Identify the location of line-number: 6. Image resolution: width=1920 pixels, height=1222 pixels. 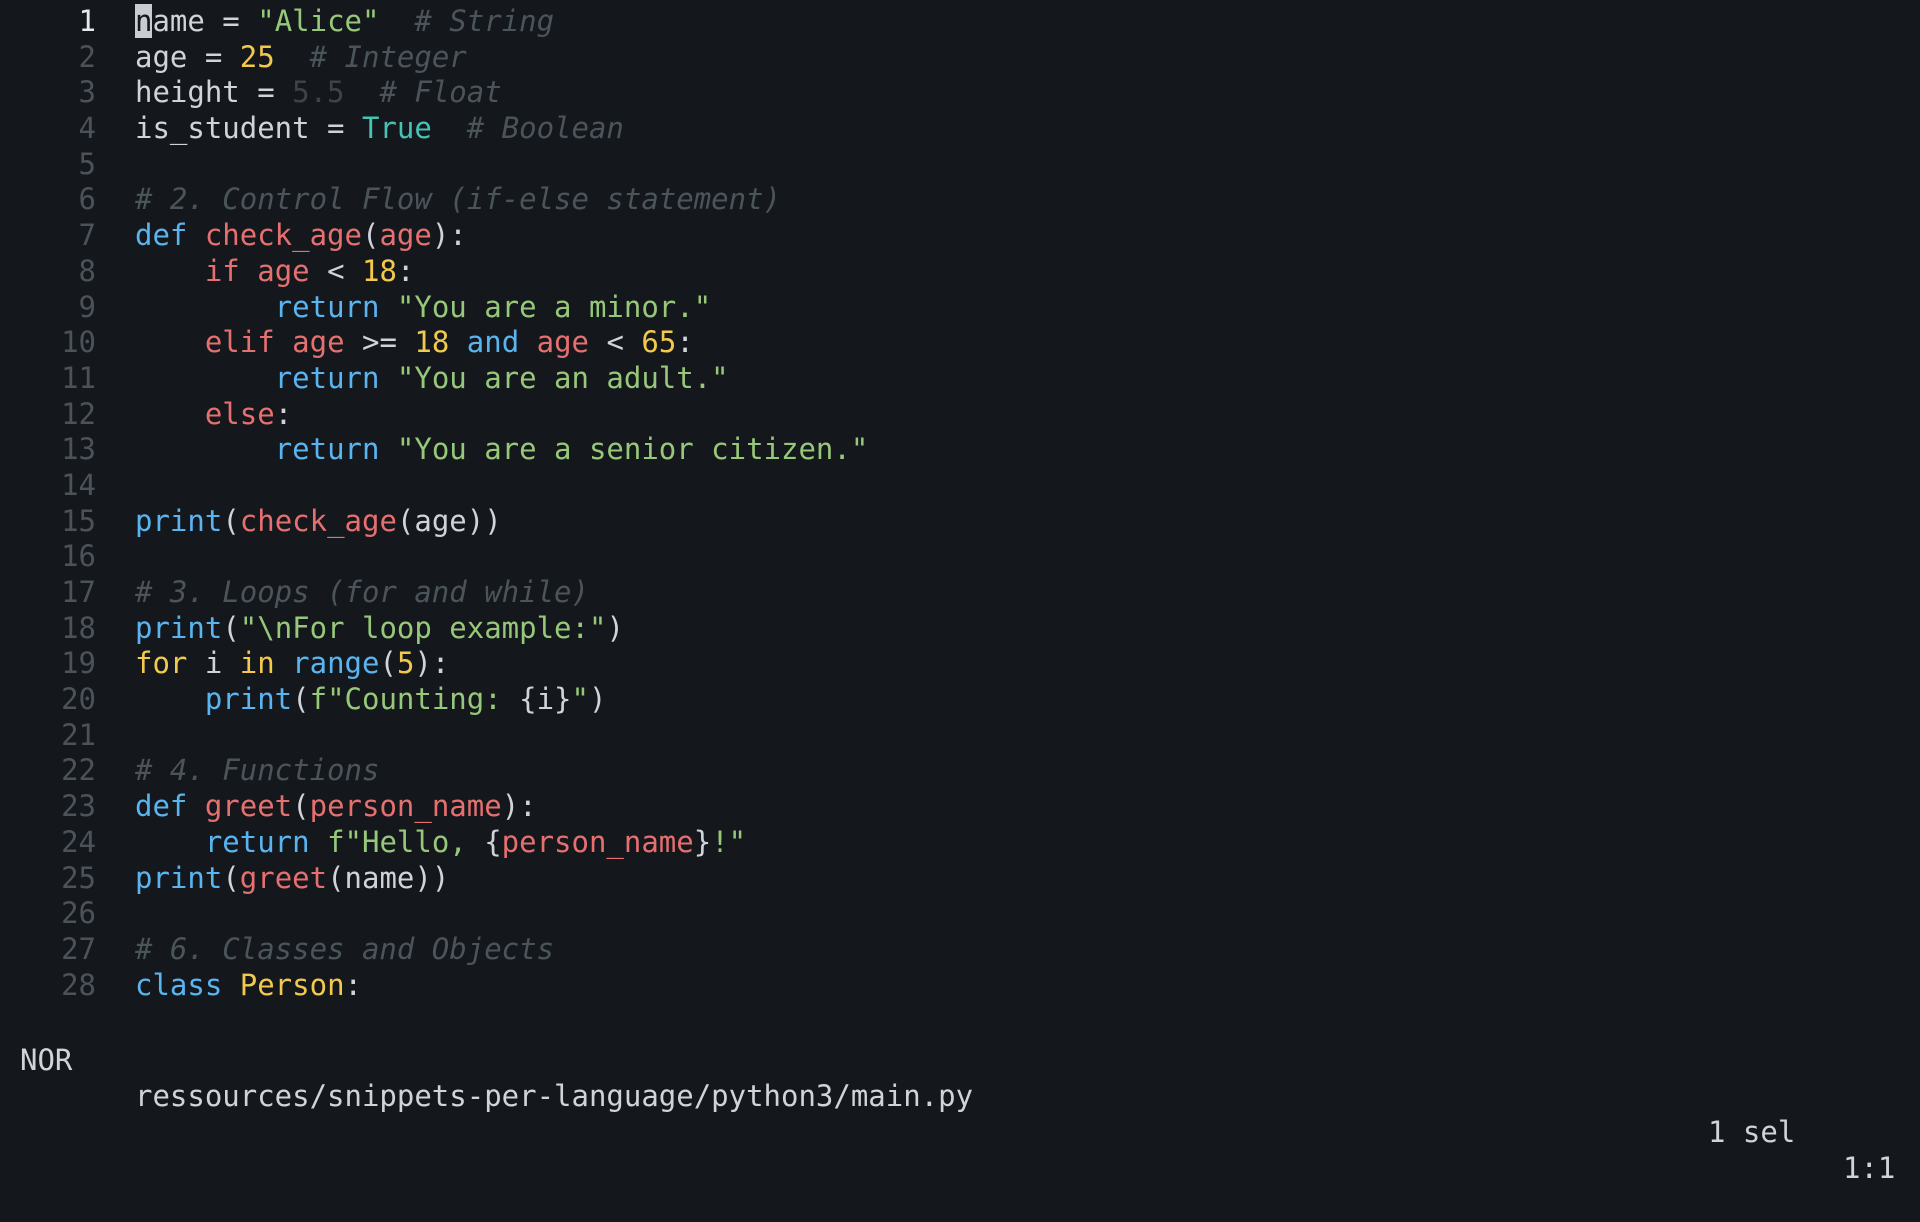
(87, 199).